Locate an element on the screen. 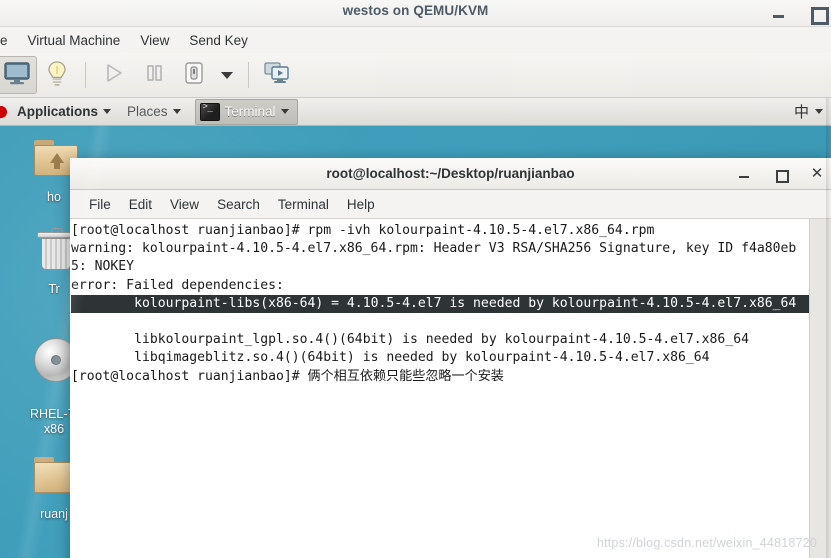 Image resolution: width=831 pixels, height=558 pixels. pause-icon is located at coordinates (154, 75).